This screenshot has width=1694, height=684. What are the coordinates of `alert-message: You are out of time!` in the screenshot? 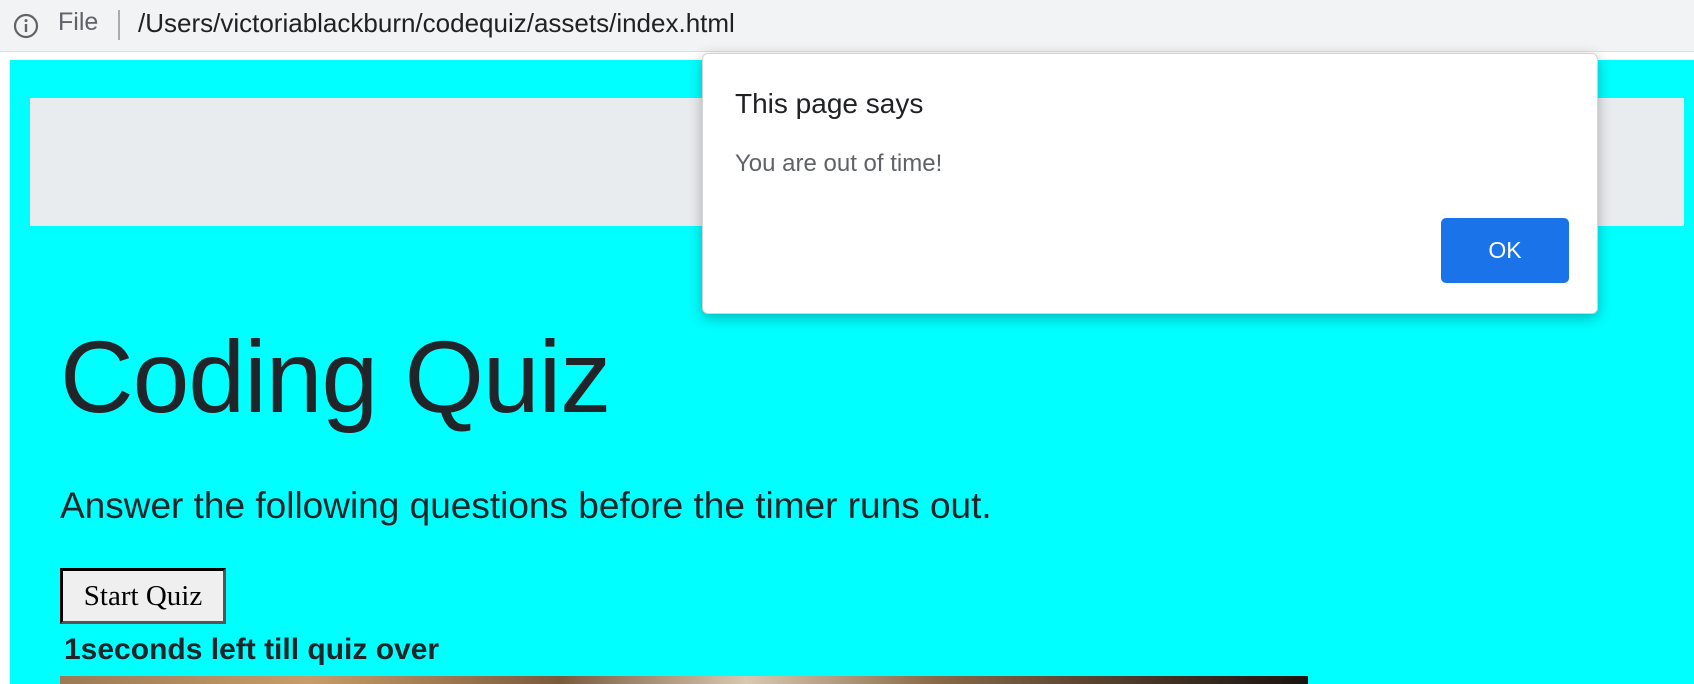 It's located at (839, 163).